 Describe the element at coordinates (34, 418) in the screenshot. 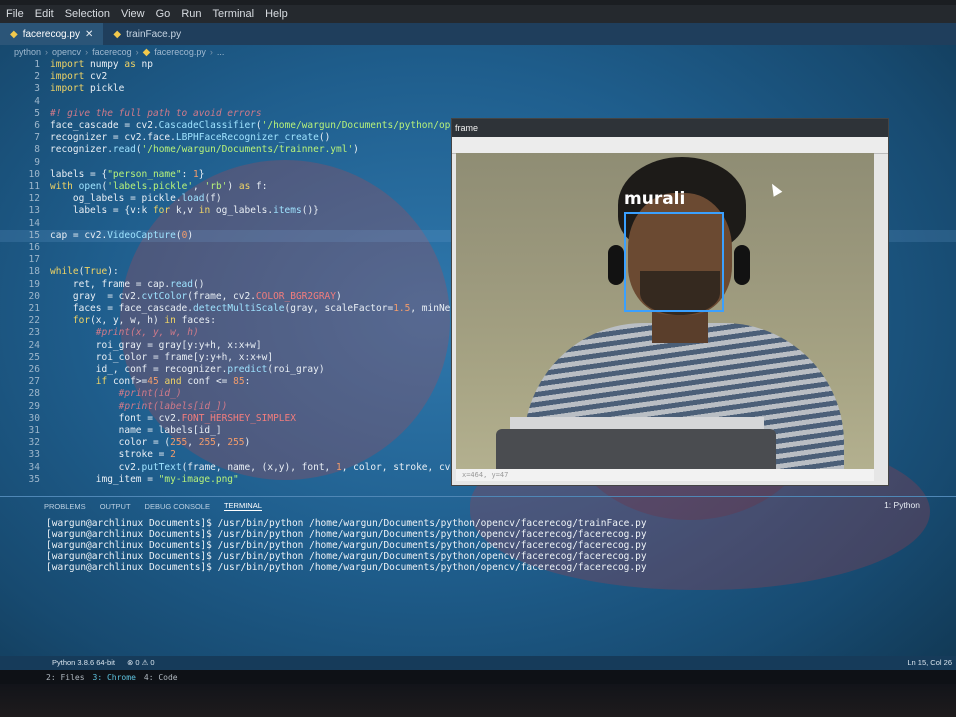

I see `line-number: 30` at that location.